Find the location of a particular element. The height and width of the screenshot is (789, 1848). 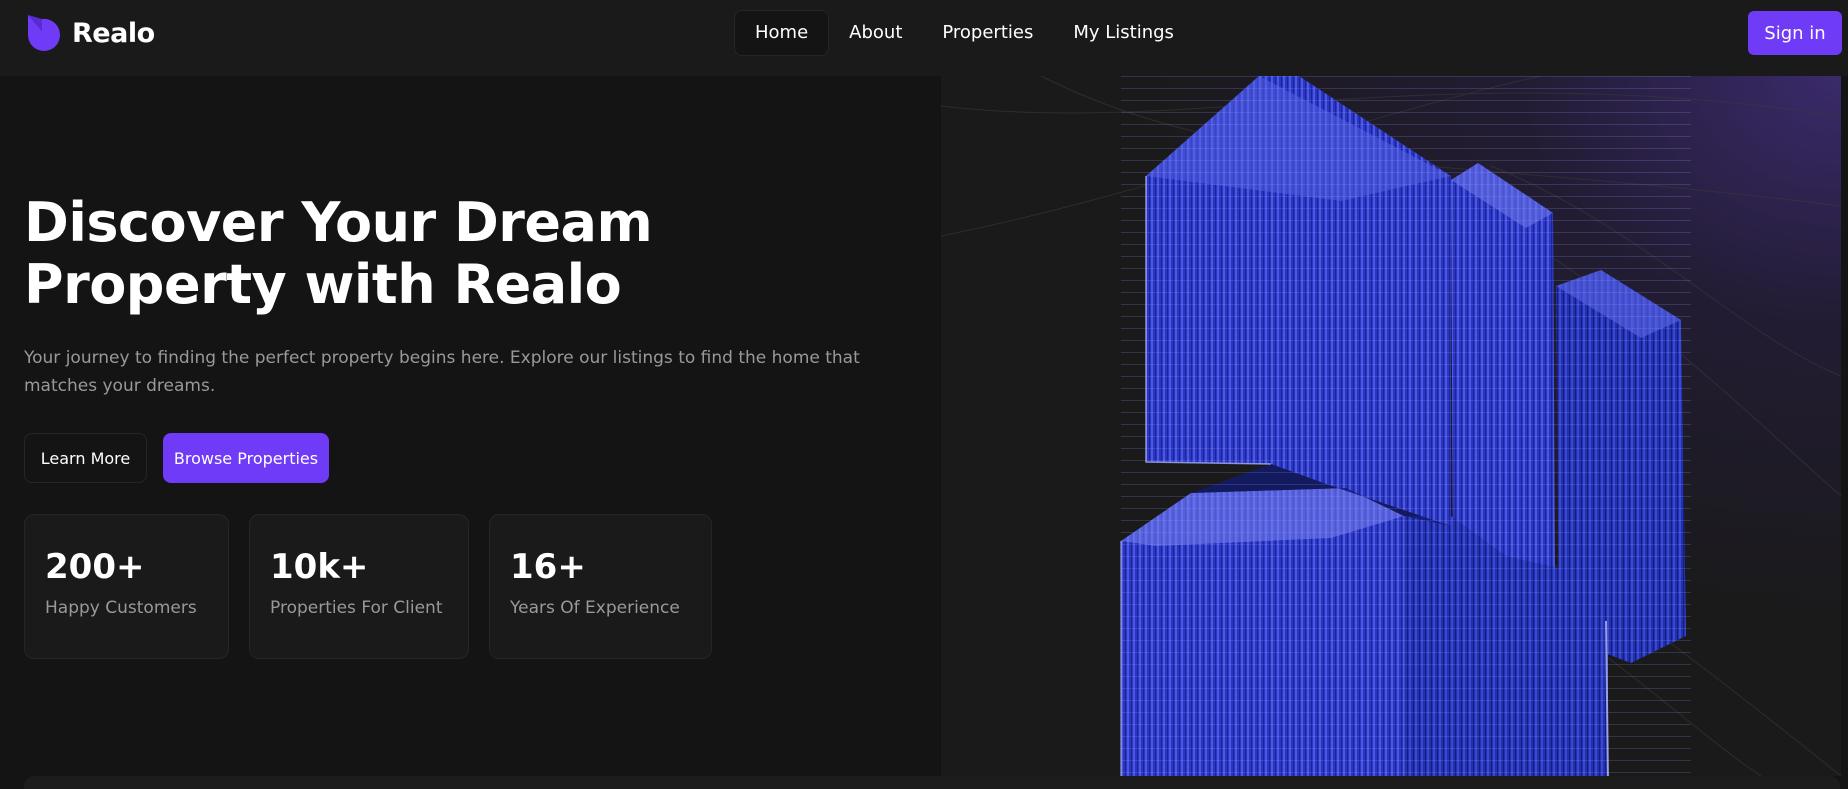

stat-value: 16+ is located at coordinates (548, 567).